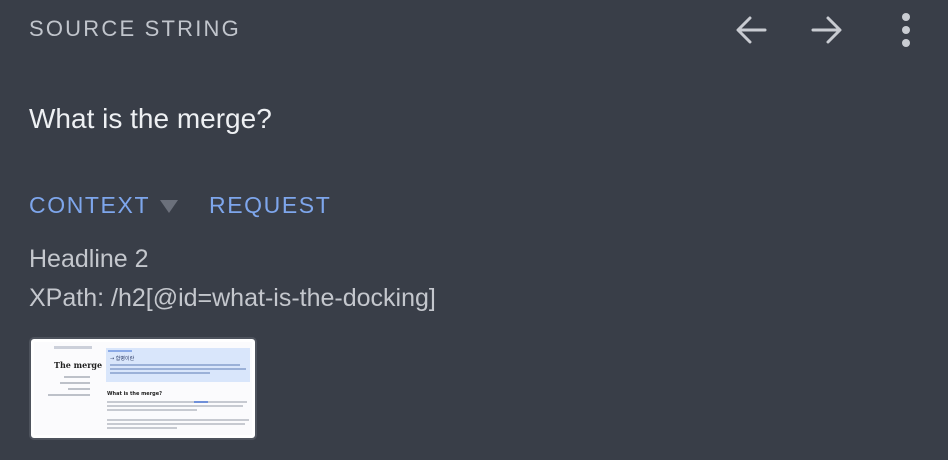 Image resolution: width=948 pixels, height=460 pixels. Describe the element at coordinates (122, 359) in the screenshot. I see `preview-hero-title: → 합병이란` at that location.